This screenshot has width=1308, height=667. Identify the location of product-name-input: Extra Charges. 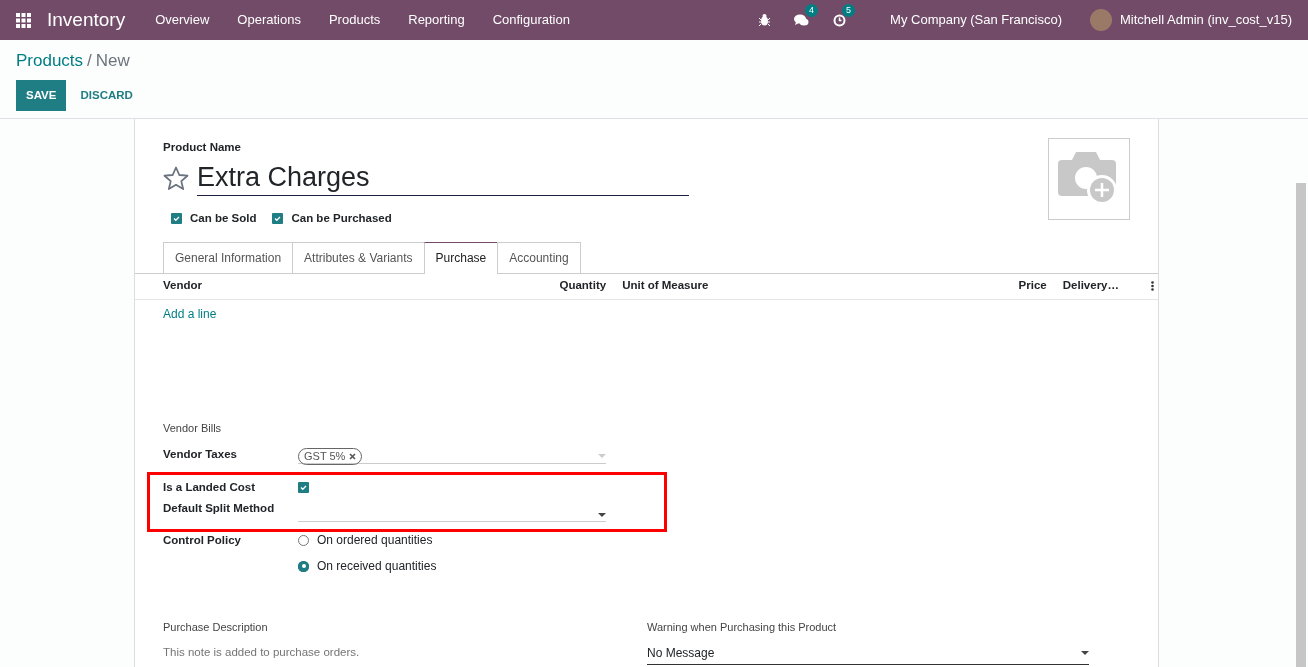
(443, 178).